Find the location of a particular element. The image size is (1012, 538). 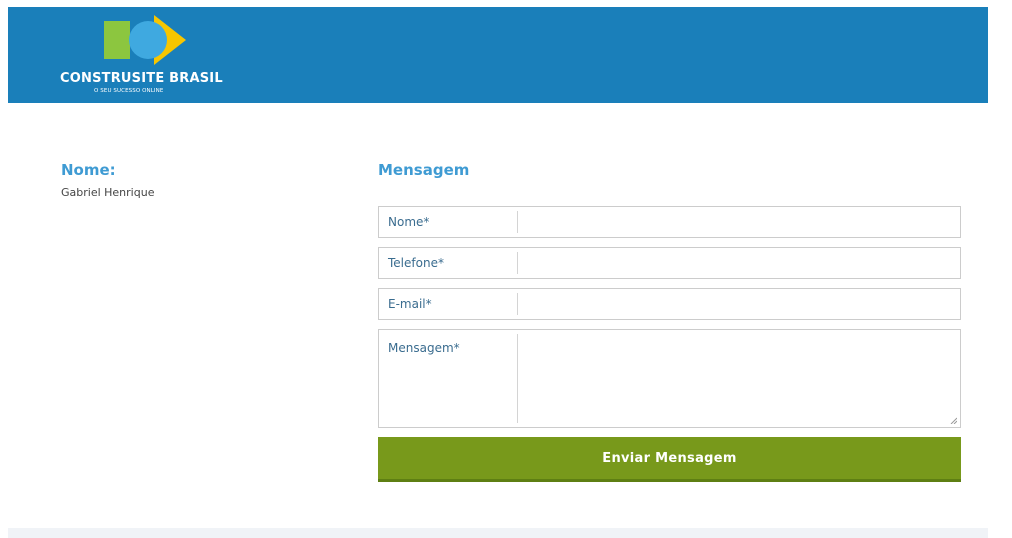

client-info: Nome: Gabriel Henrique is located at coordinates (191, 180).